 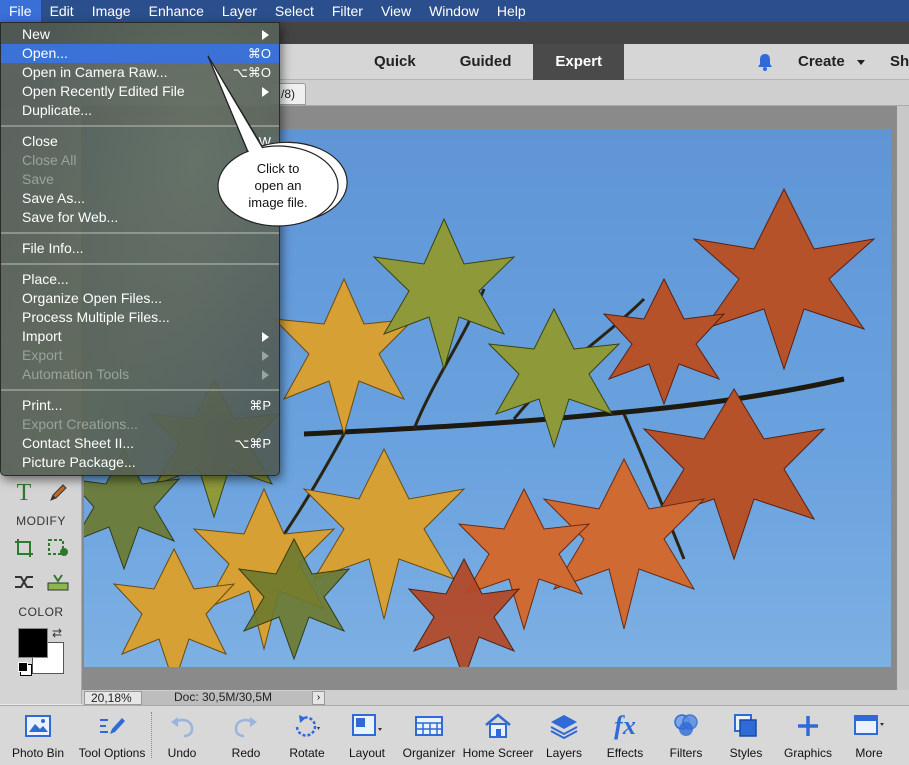 I want to click on pencil-tool-icon, so click(x=58, y=493).